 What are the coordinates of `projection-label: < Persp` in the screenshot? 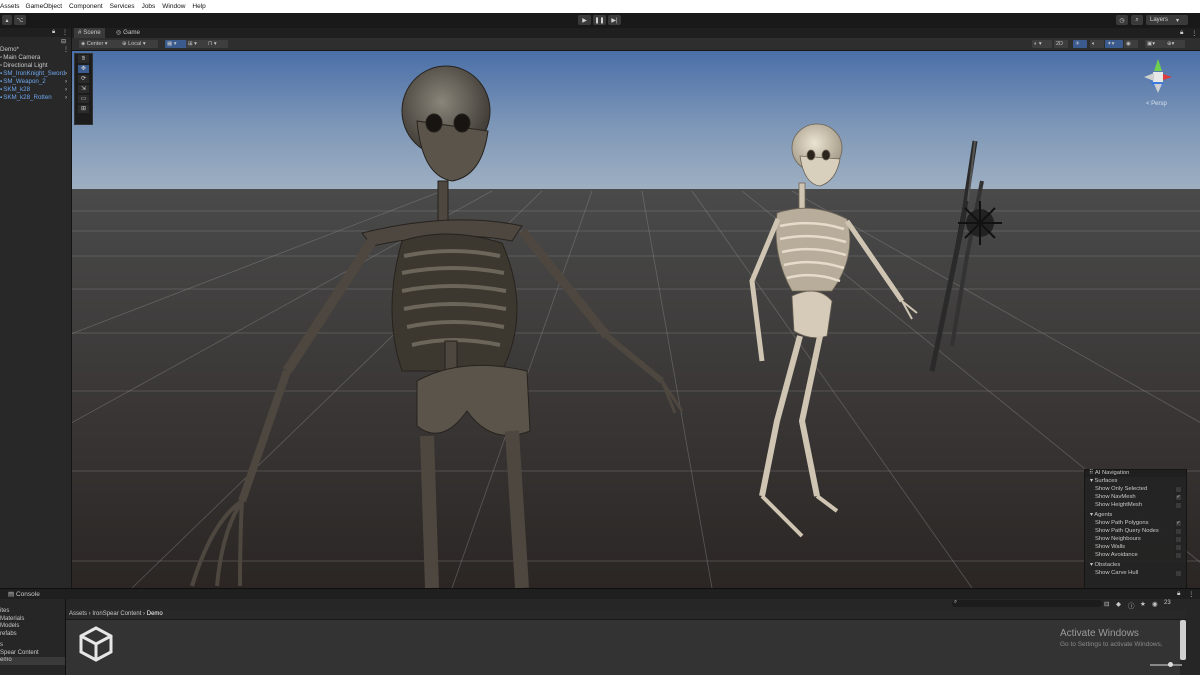 It's located at (1157, 104).